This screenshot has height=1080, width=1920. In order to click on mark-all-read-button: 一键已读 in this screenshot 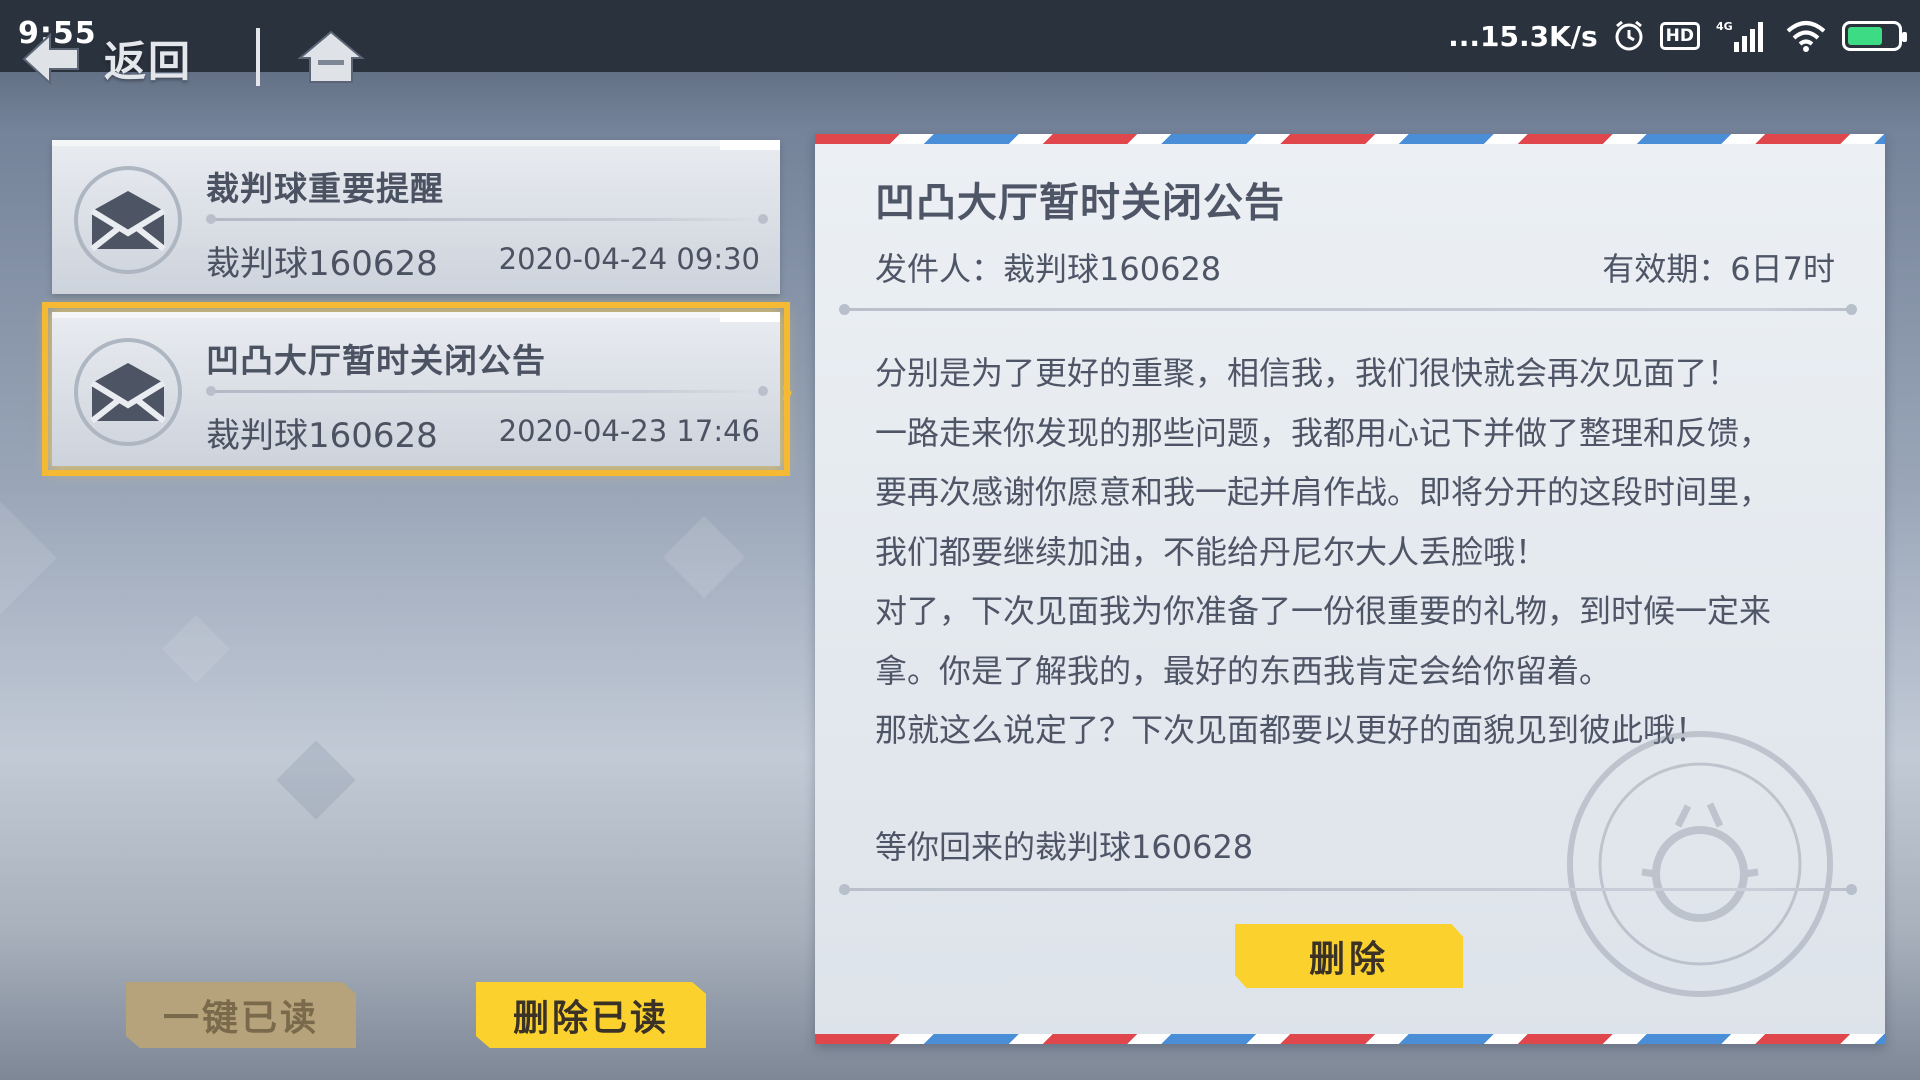, I will do `click(241, 1015)`.